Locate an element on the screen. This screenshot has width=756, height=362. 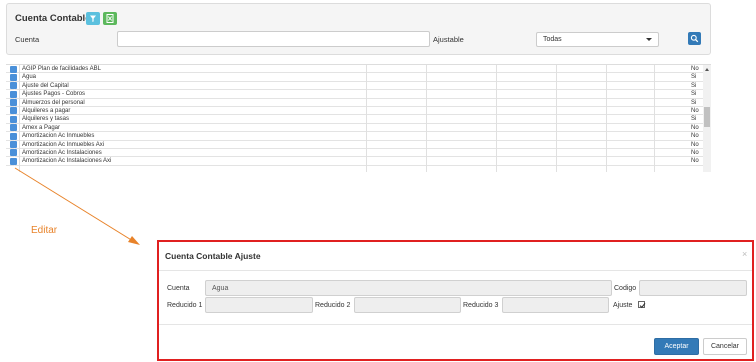
reducido3-label: Reducido 3 is located at coordinates (481, 305).